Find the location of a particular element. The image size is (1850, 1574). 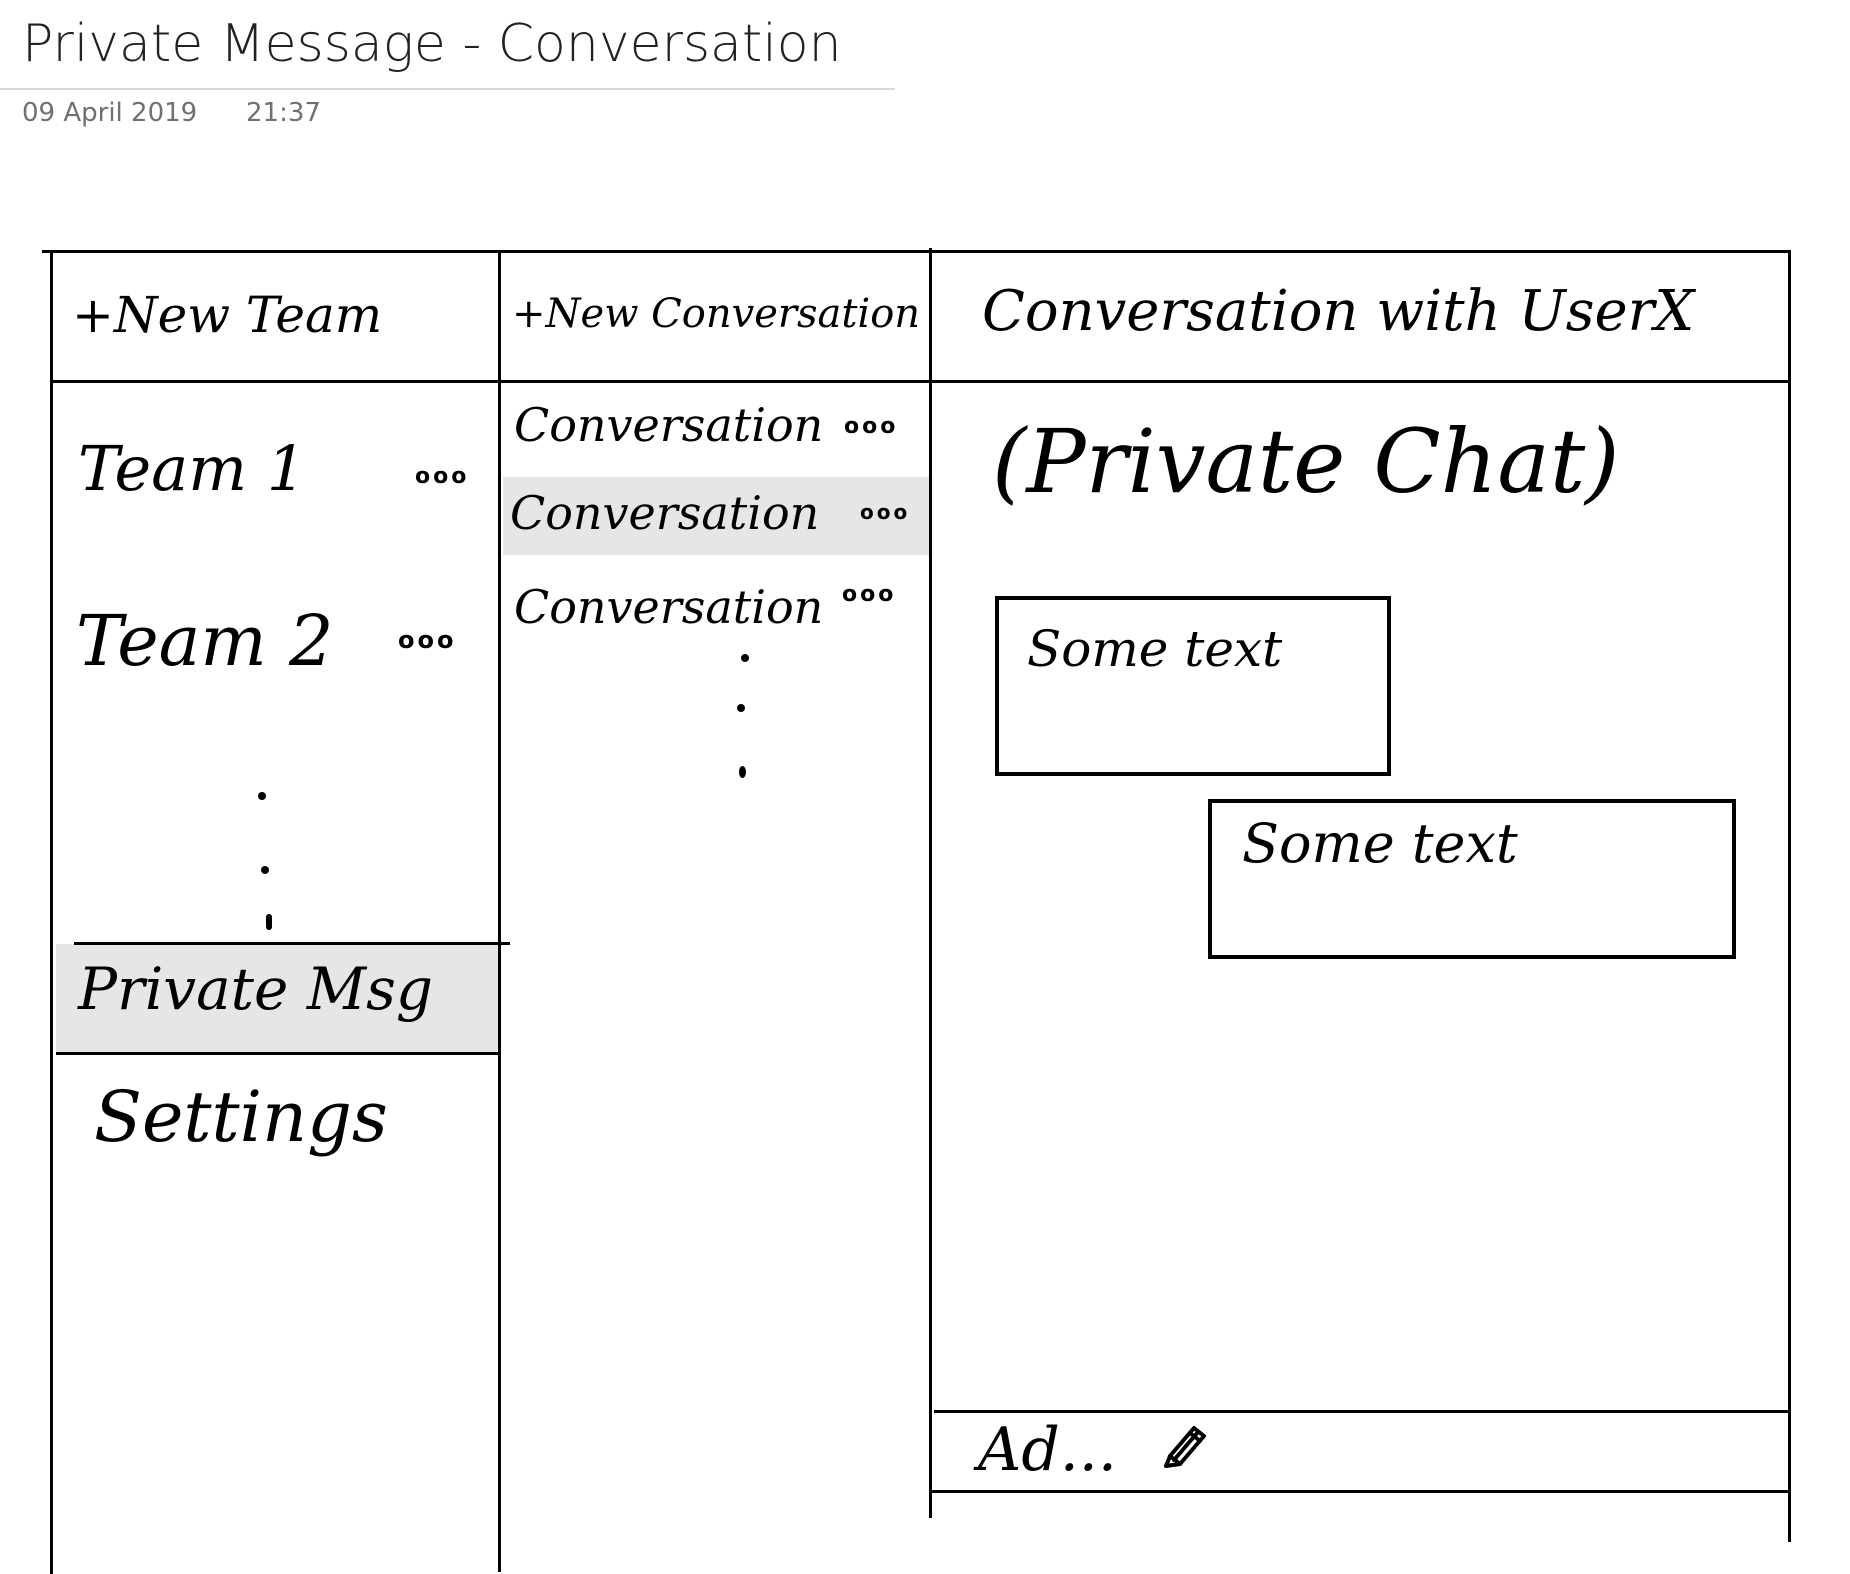

chat-subtitle: (Private Chat) is located at coordinates (1306, 461).